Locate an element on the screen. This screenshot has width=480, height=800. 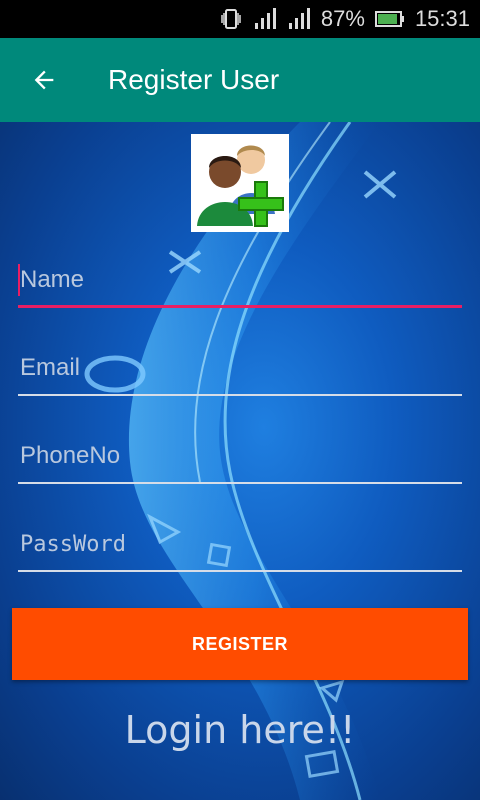
name-field is located at coordinates (240, 278).